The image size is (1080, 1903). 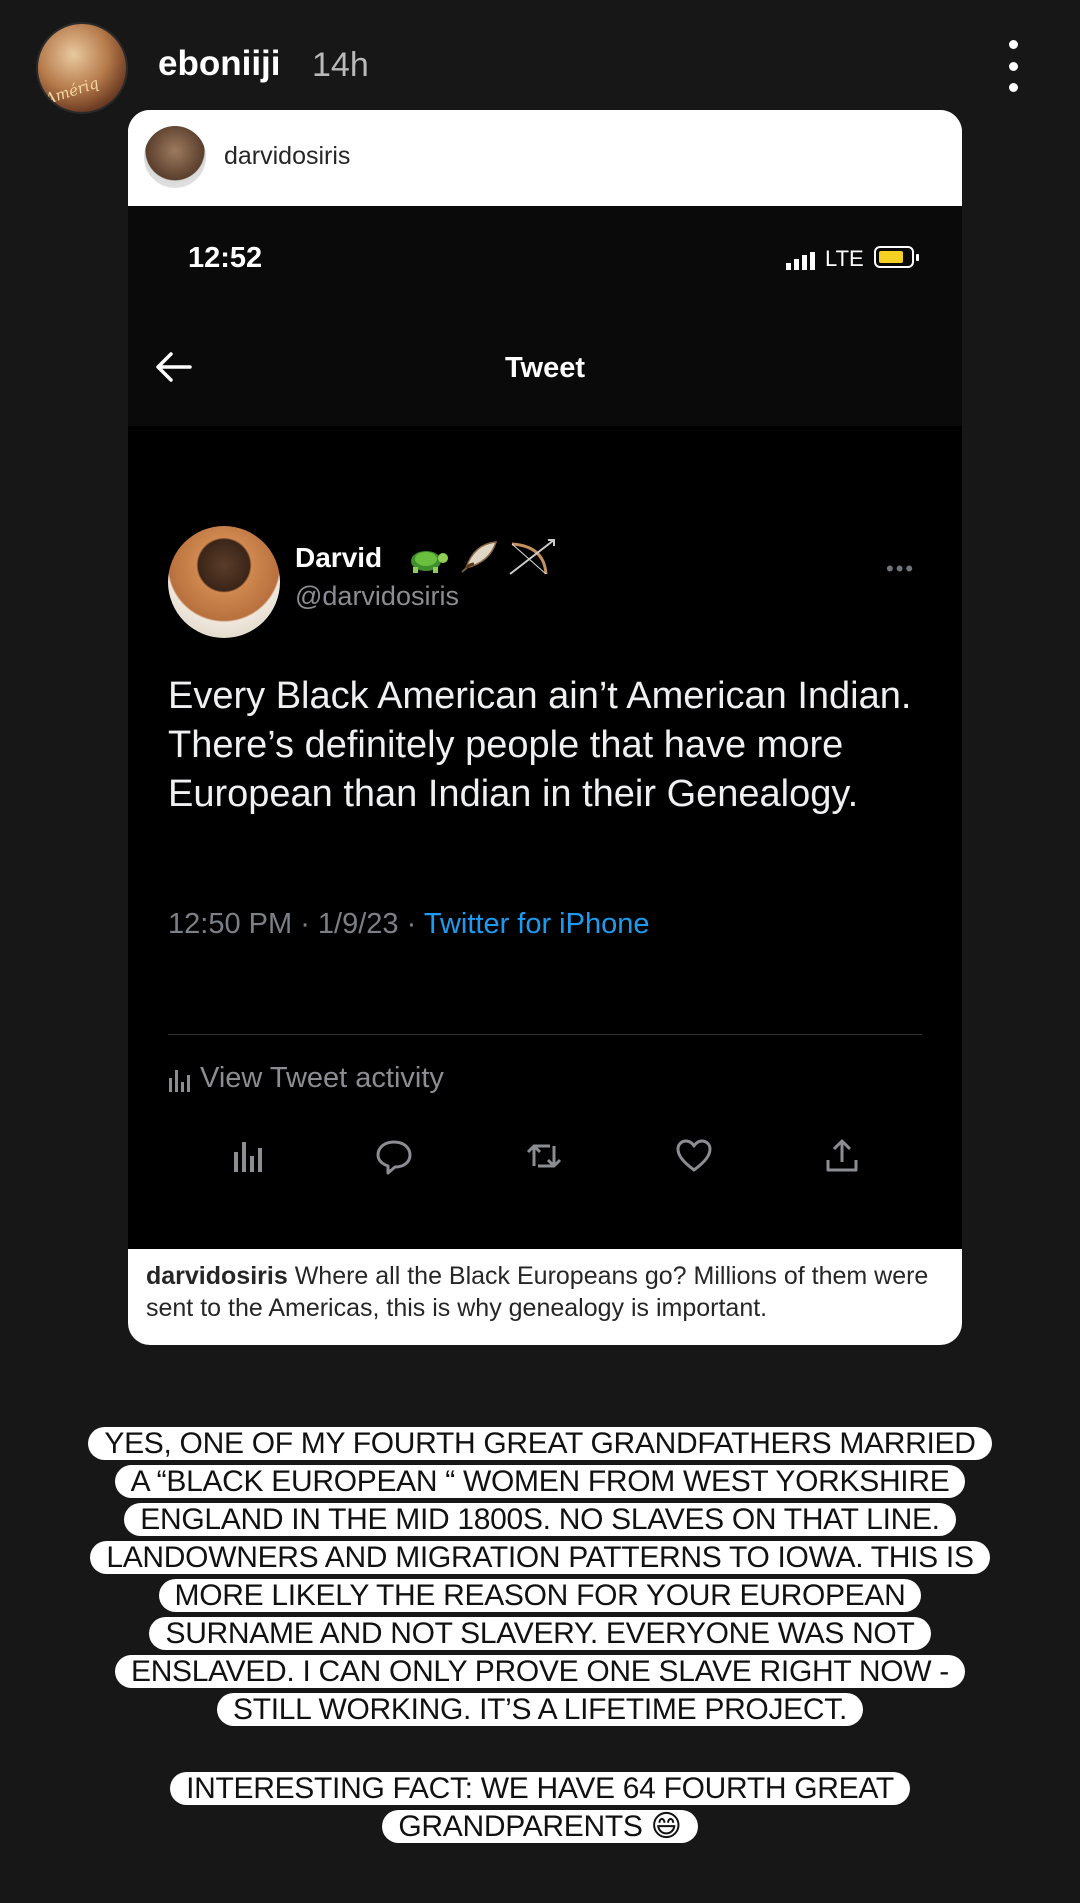 What do you see at coordinates (224, 582) in the screenshot?
I see `tweet-author-avatar` at bounding box center [224, 582].